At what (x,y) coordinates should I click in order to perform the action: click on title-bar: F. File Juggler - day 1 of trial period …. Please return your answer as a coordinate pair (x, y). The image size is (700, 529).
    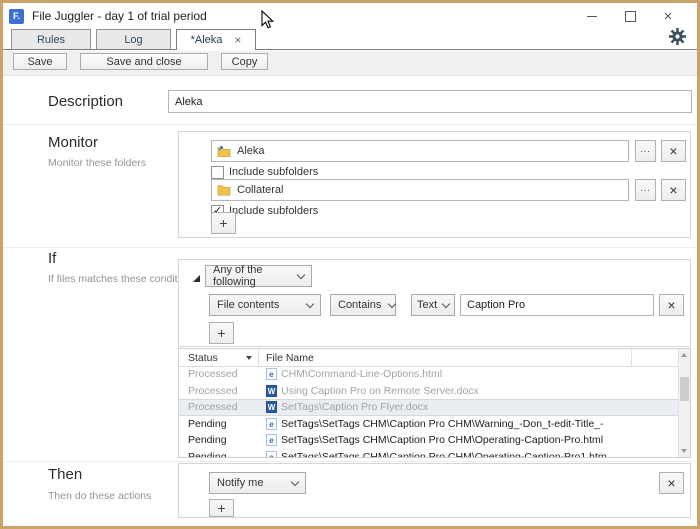
    Looking at the image, I should click on (350, 16).